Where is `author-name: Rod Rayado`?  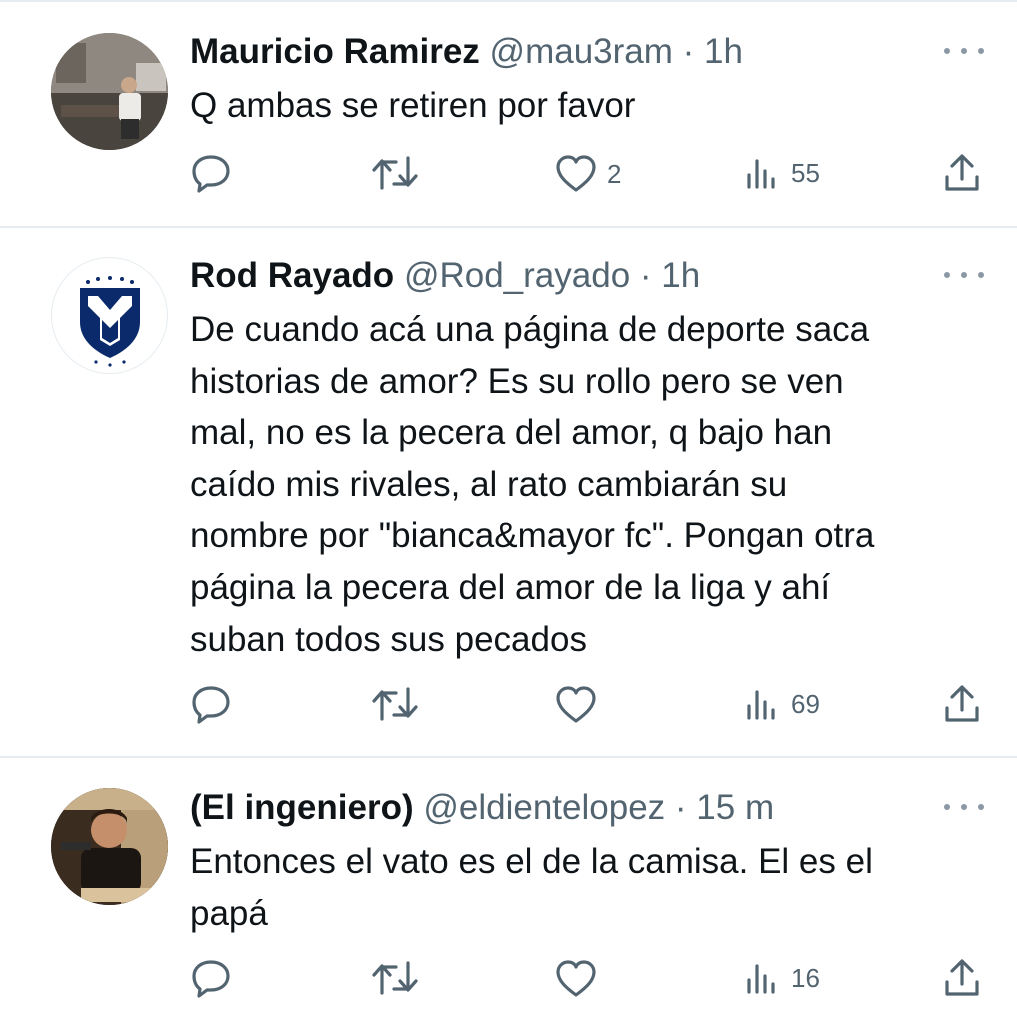 author-name: Rod Rayado is located at coordinates (292, 275).